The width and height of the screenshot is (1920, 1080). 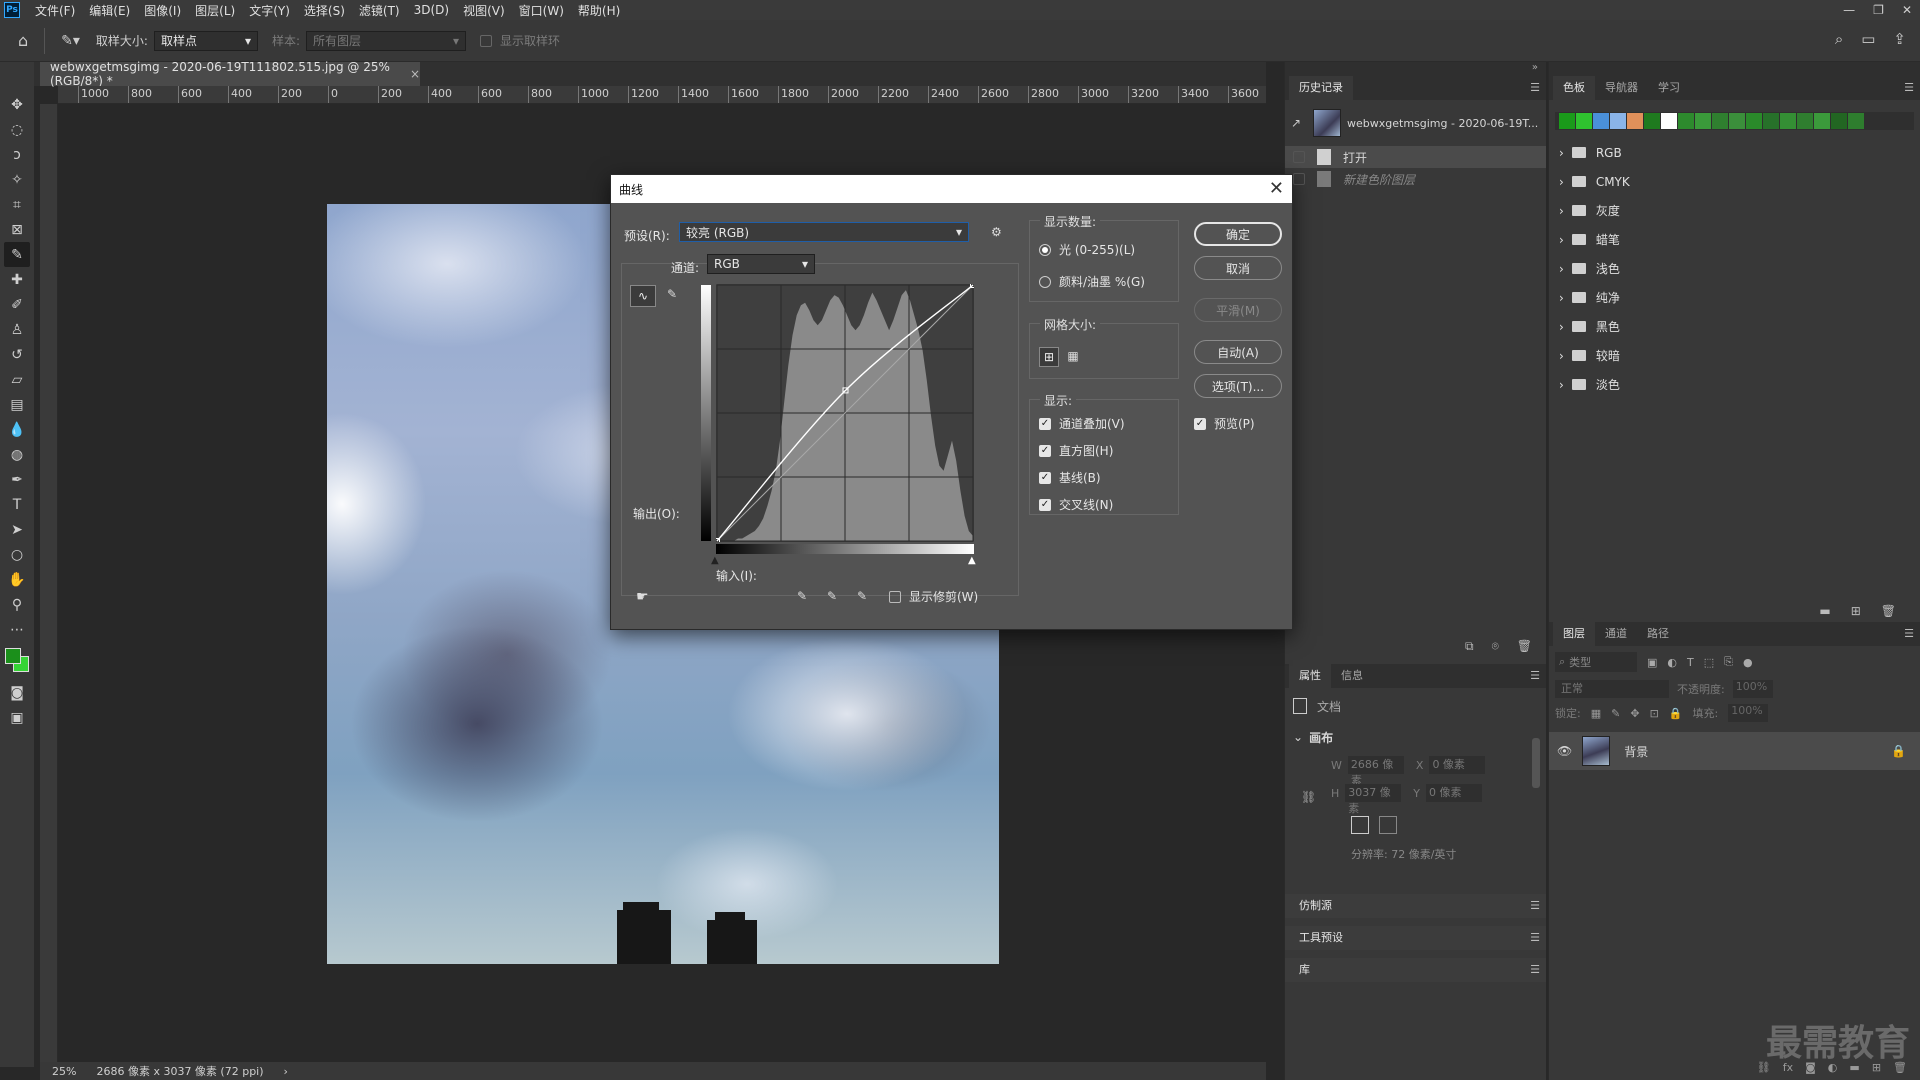 I want to click on eraser-tool-icon: ▱, so click(x=17, y=379).